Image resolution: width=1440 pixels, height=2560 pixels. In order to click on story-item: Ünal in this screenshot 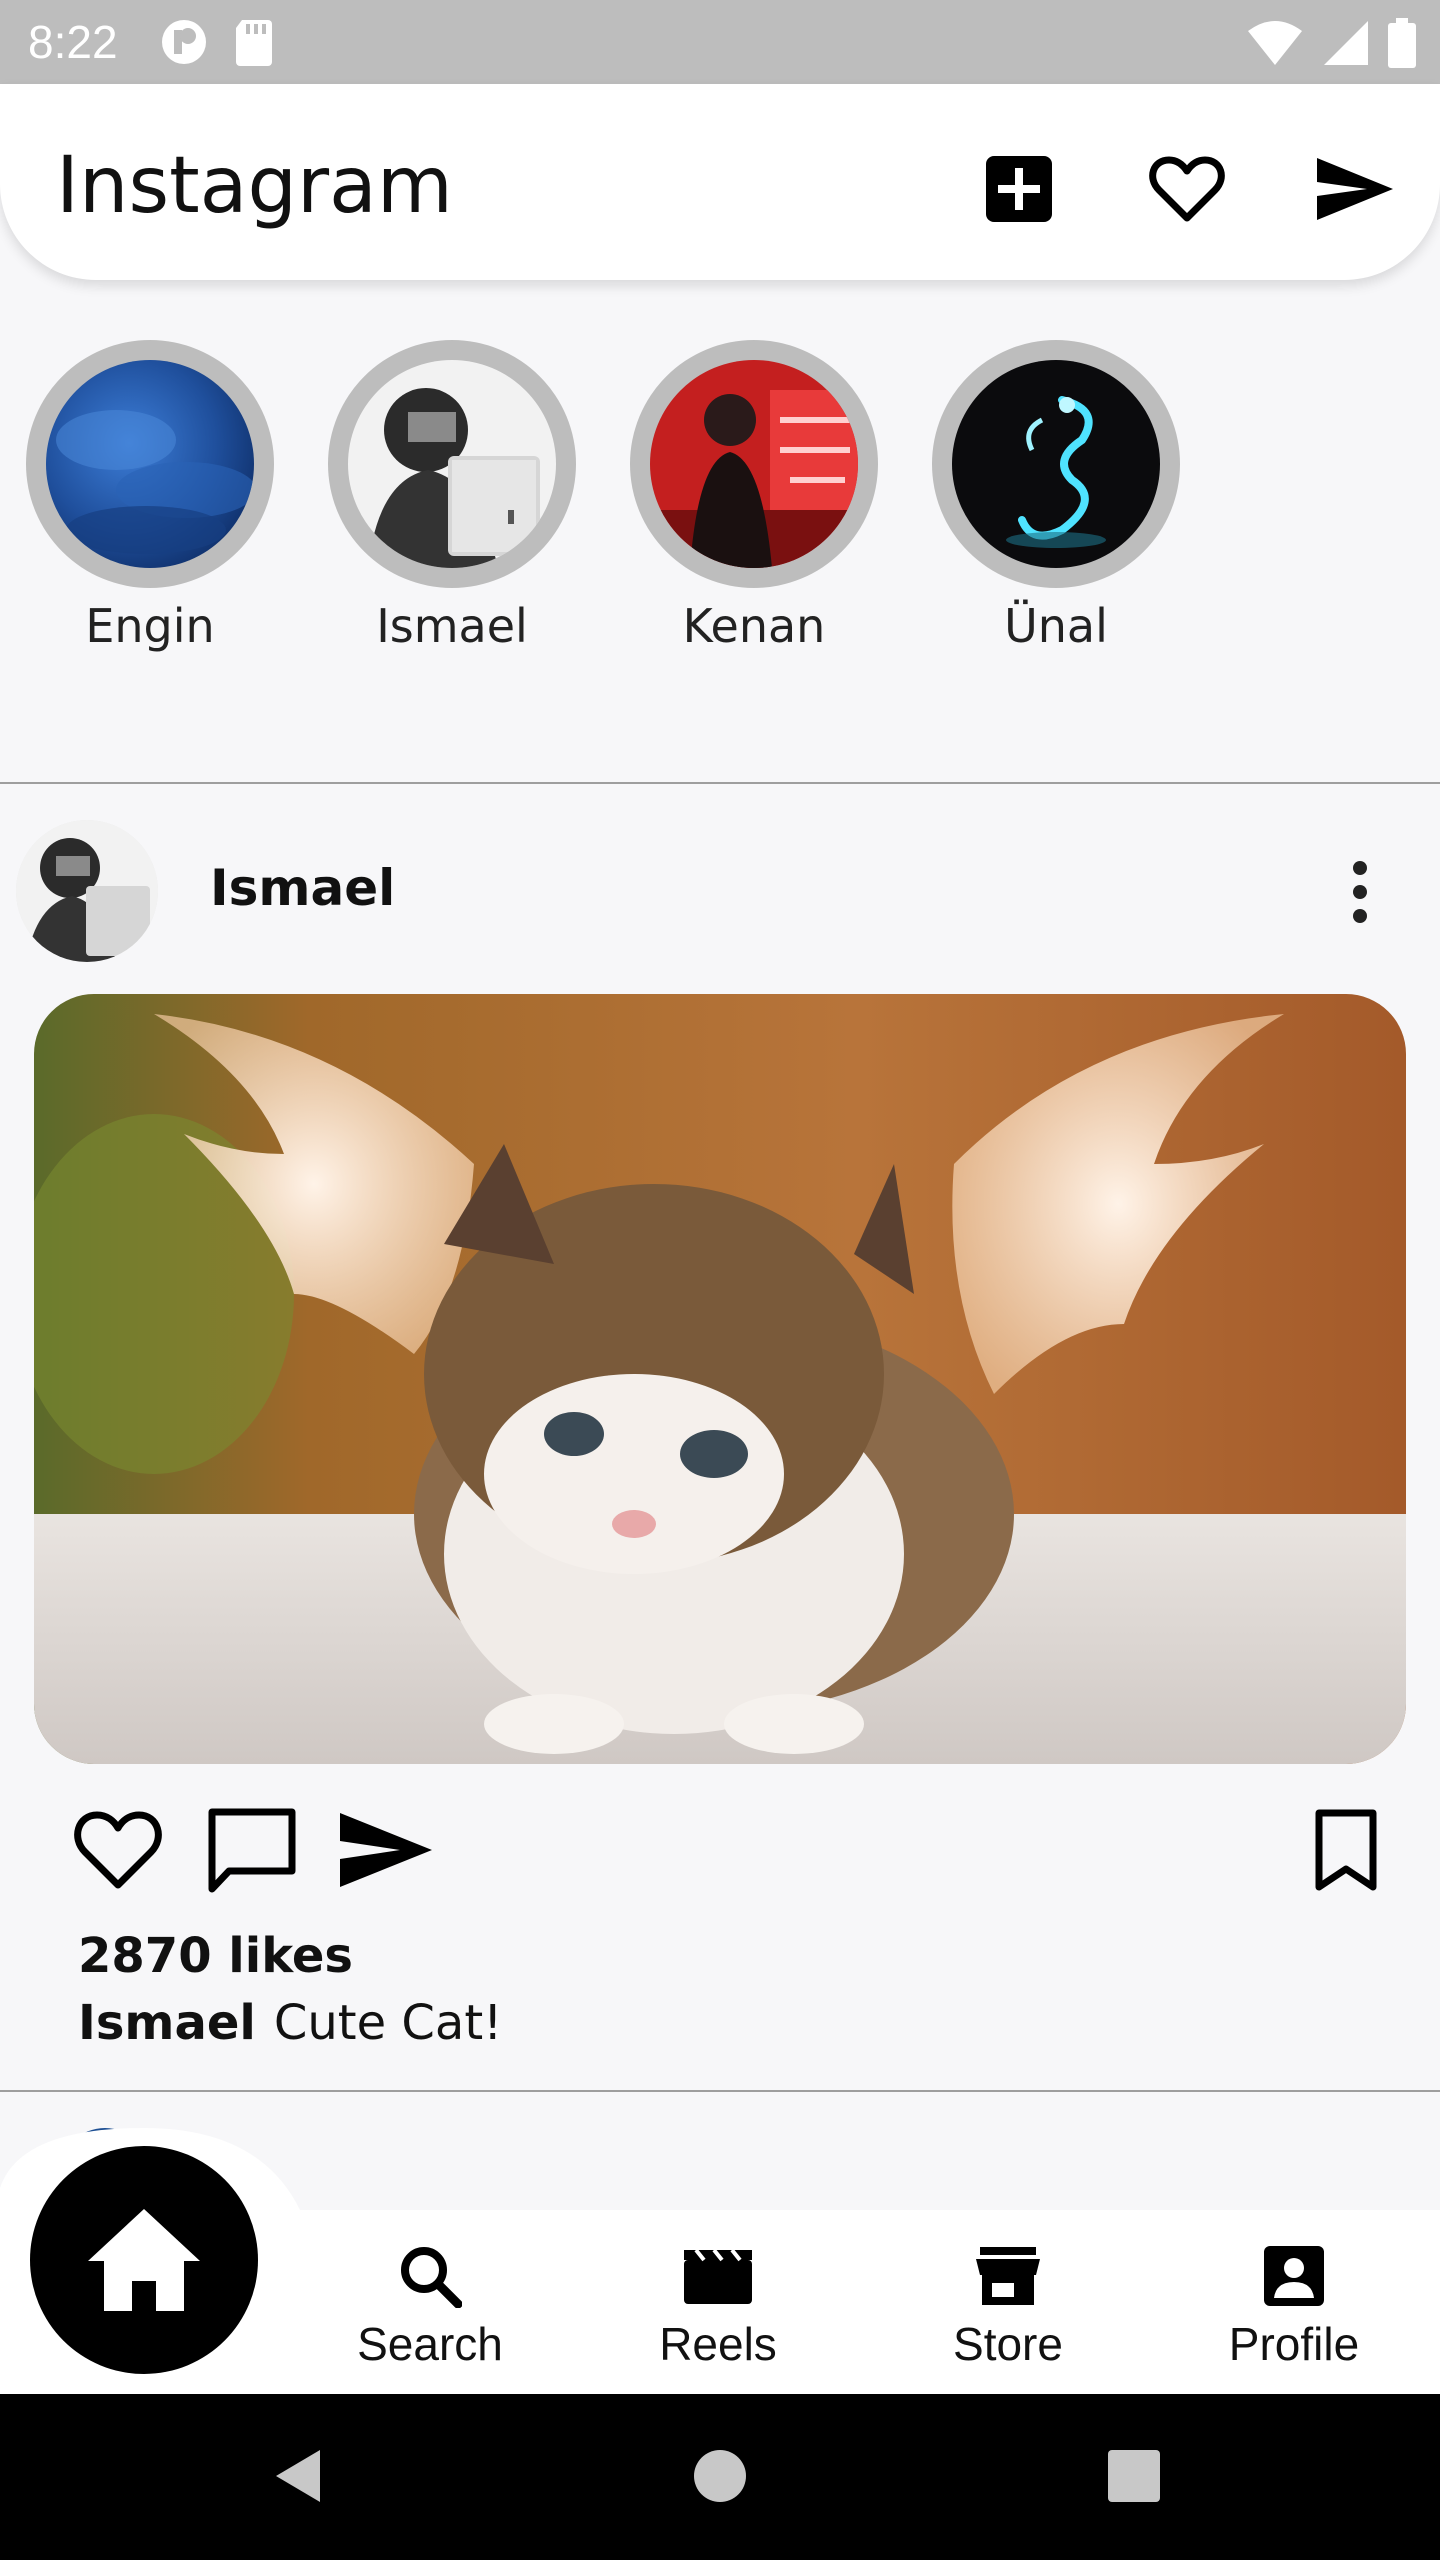, I will do `click(1056, 497)`.